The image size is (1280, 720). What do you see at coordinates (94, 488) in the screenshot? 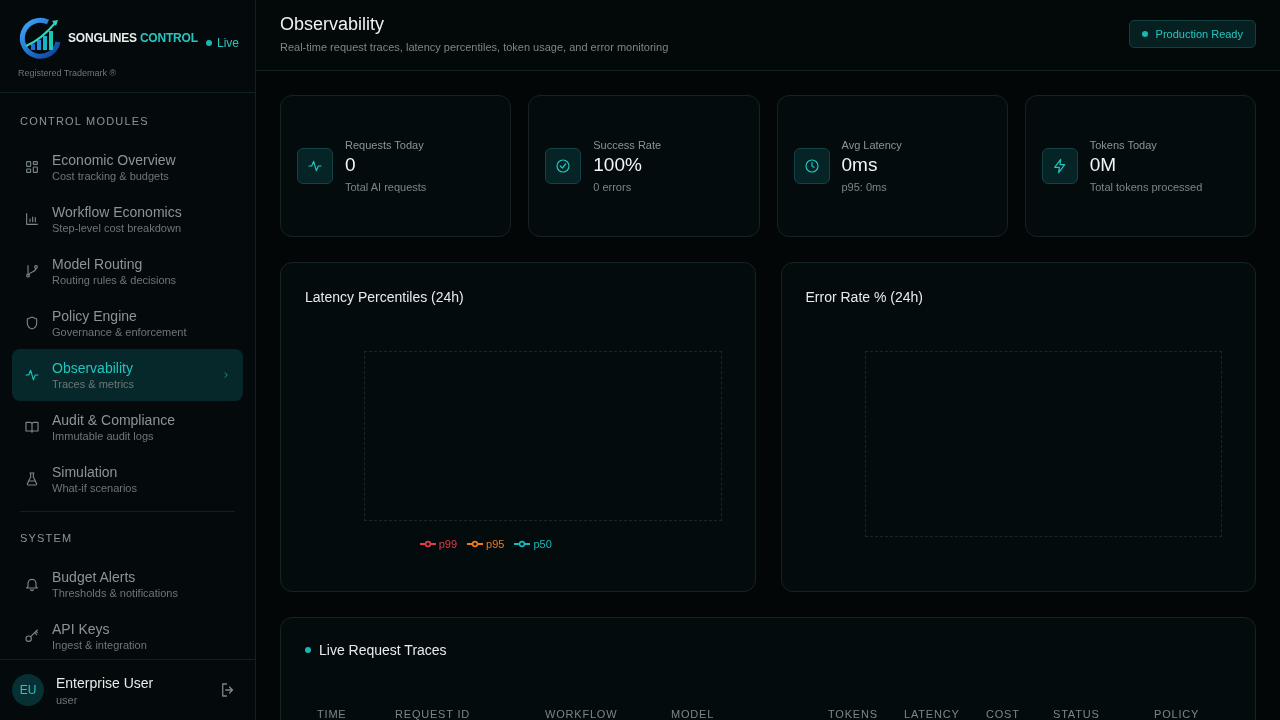
I see `nav-description: What-if scenarios` at bounding box center [94, 488].